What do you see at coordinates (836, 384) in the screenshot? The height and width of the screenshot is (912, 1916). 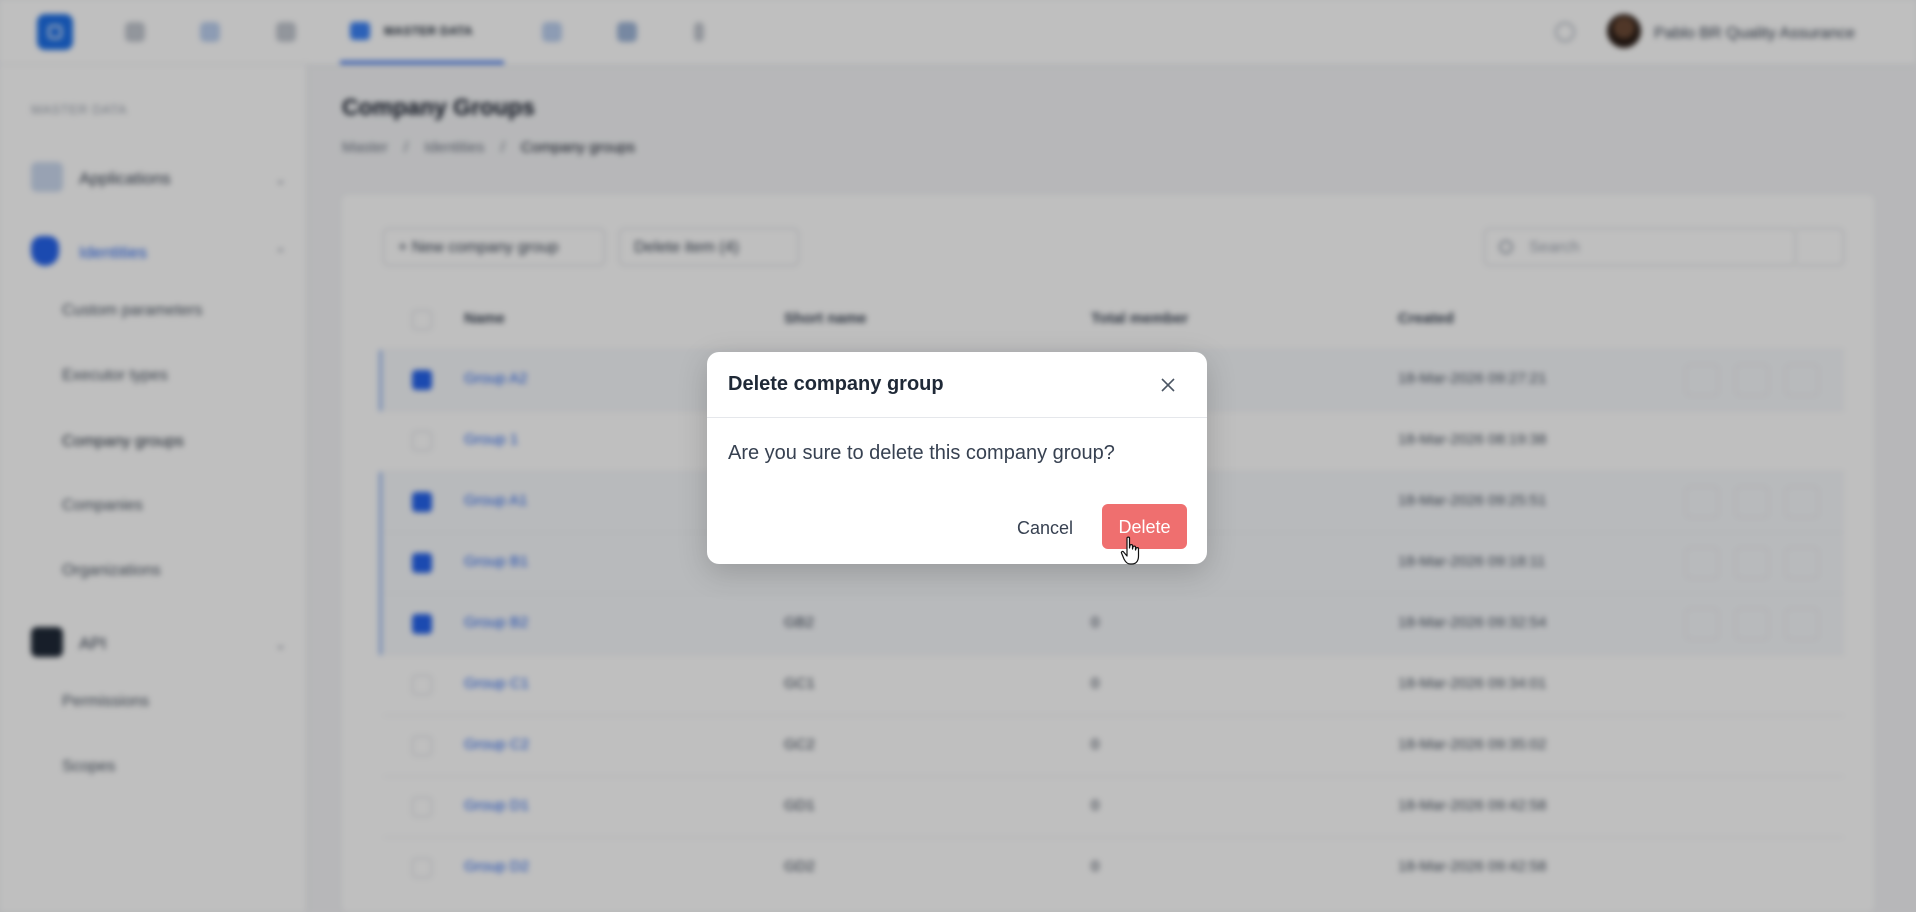 I see `dialog-title: Delete company group` at bounding box center [836, 384].